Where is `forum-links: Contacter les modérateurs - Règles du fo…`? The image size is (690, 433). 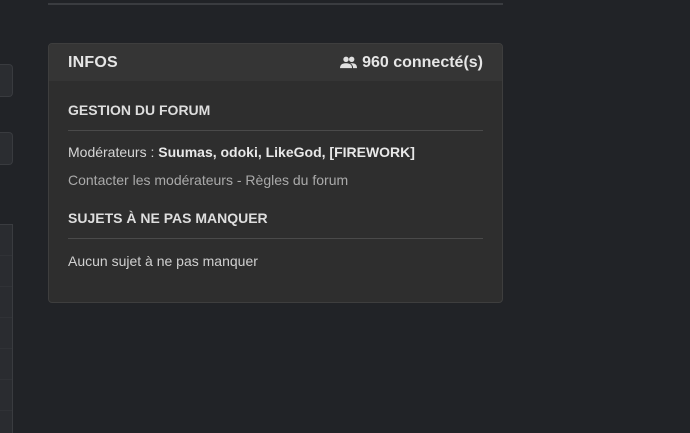 forum-links: Contacter les modérateurs - Règles du fo… is located at coordinates (275, 180).